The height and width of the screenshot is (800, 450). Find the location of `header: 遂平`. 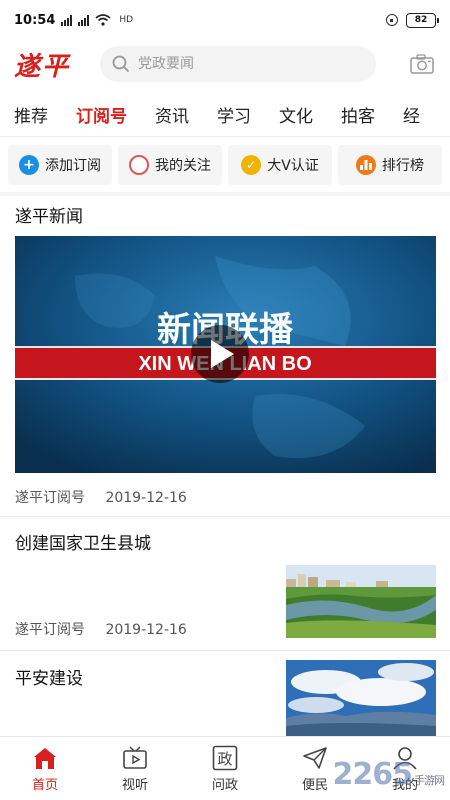

header: 遂平 is located at coordinates (225, 64).